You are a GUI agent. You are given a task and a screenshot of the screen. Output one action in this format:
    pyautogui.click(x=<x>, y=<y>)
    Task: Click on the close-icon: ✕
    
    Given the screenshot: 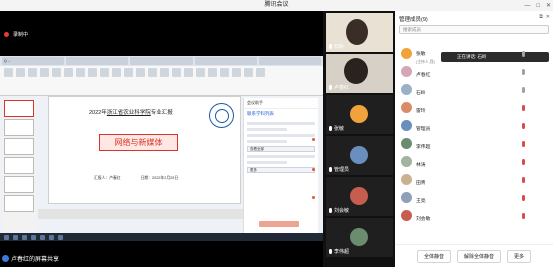 What is the action you would take?
    pyautogui.click(x=548, y=17)
    